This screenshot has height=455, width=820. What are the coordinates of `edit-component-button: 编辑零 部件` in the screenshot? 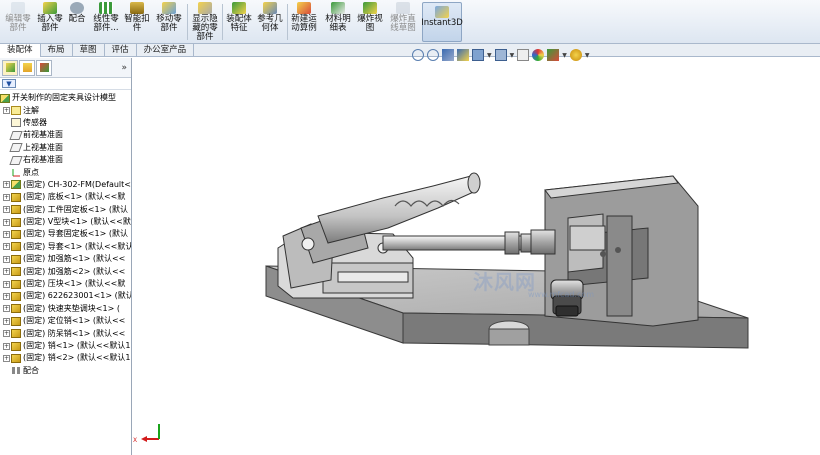 It's located at (18, 22).